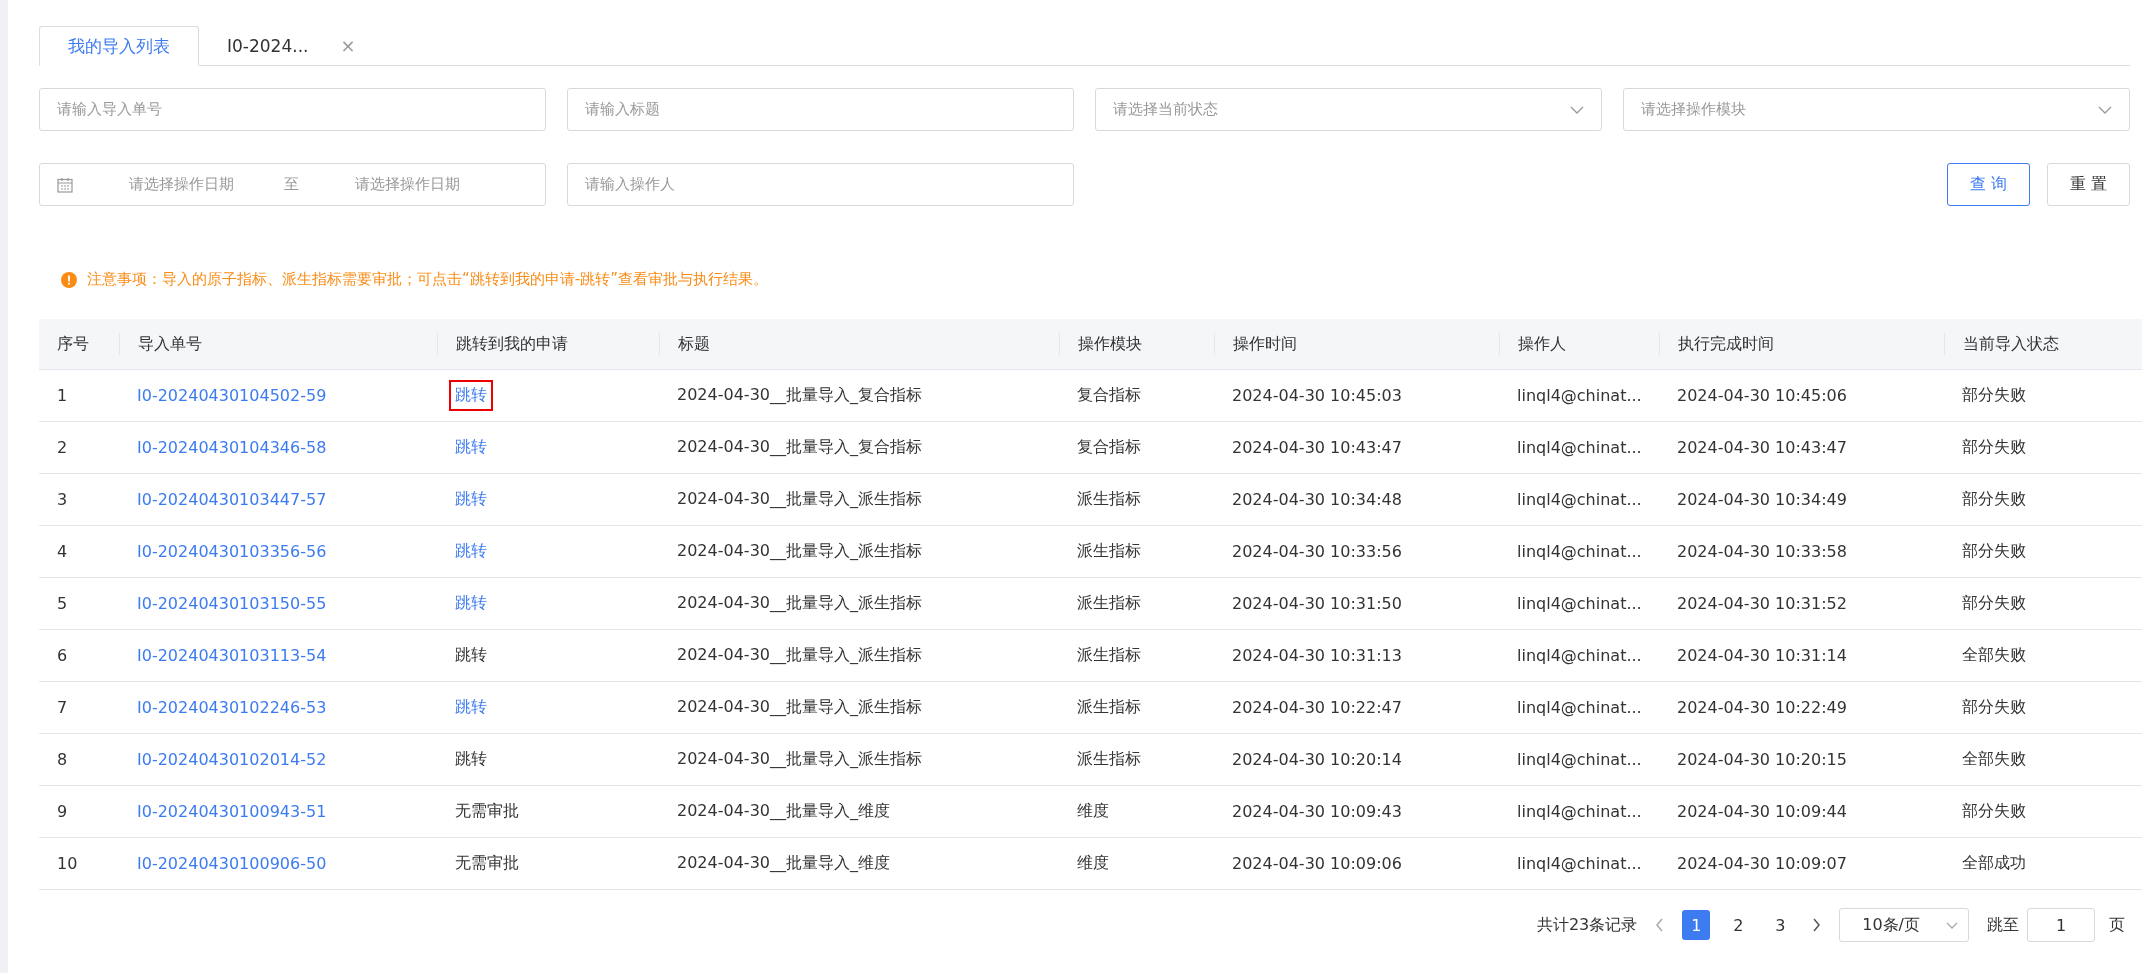 The width and height of the screenshot is (2144, 973). Describe the element at coordinates (1994, 862) in the screenshot. I see `table-cell: 全部成功` at that location.